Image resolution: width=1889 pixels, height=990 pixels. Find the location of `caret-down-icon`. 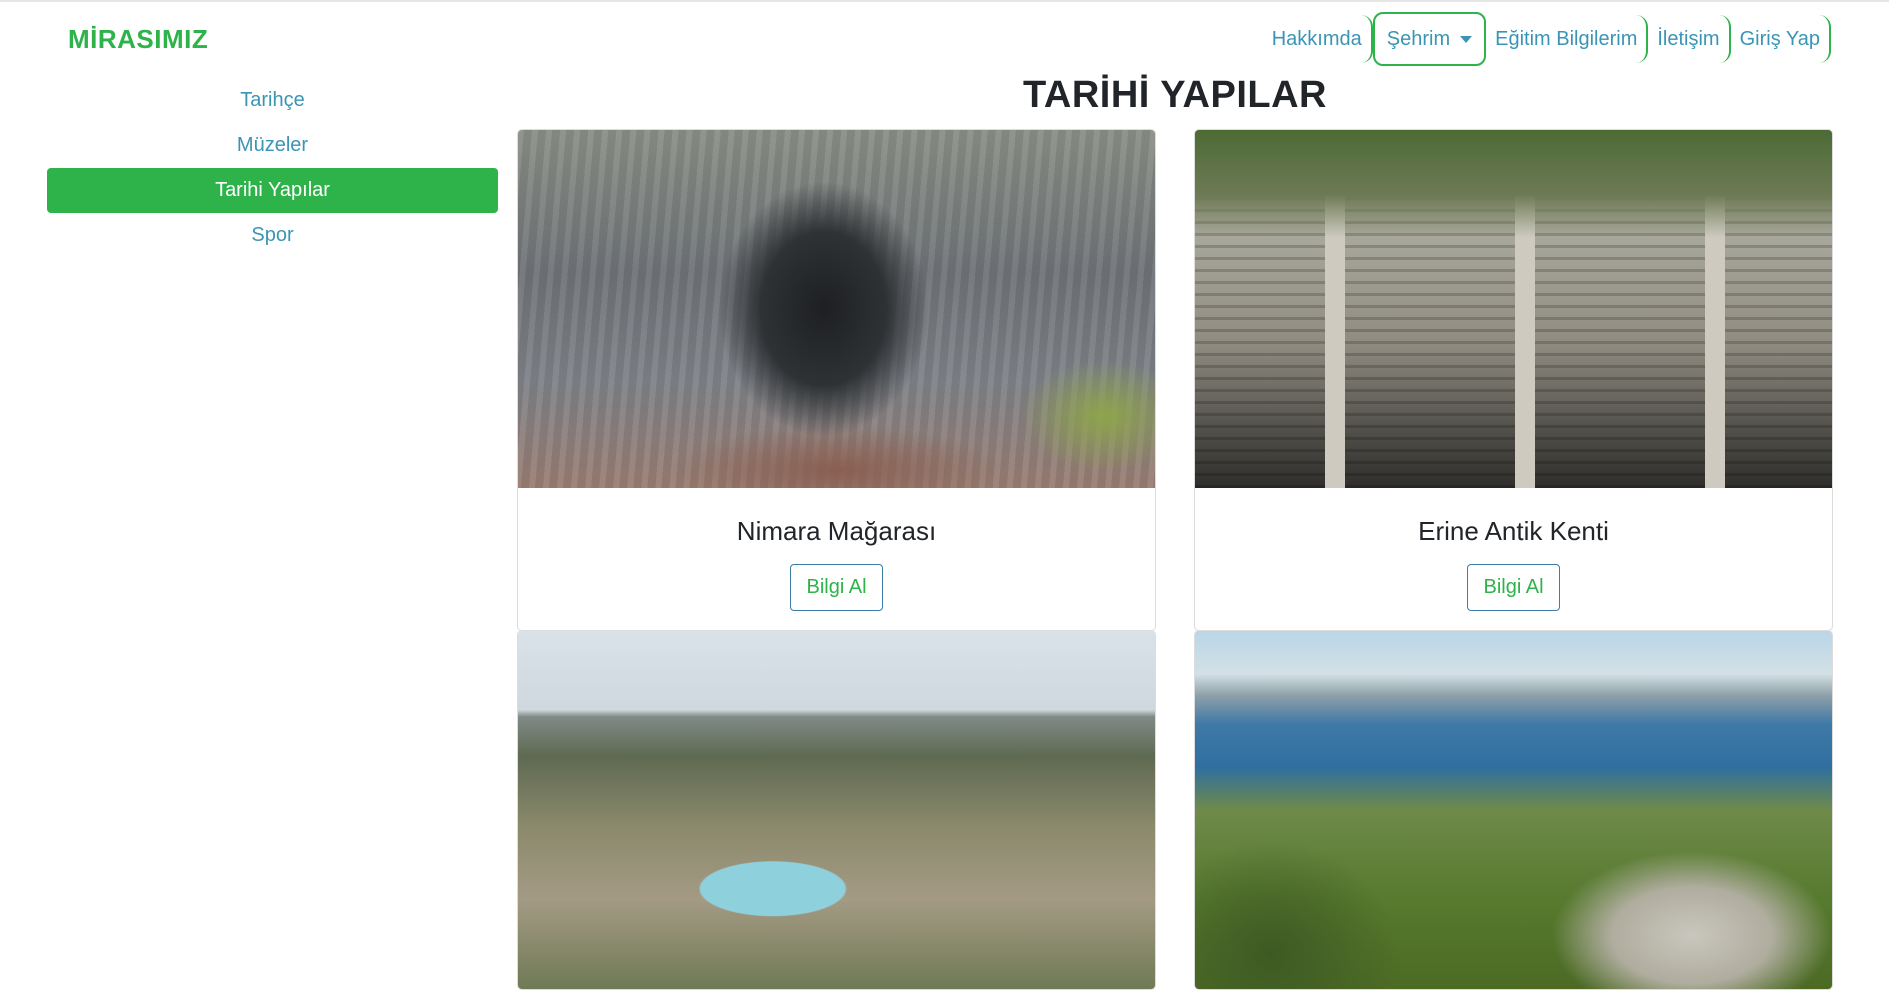

caret-down-icon is located at coordinates (1466, 39).